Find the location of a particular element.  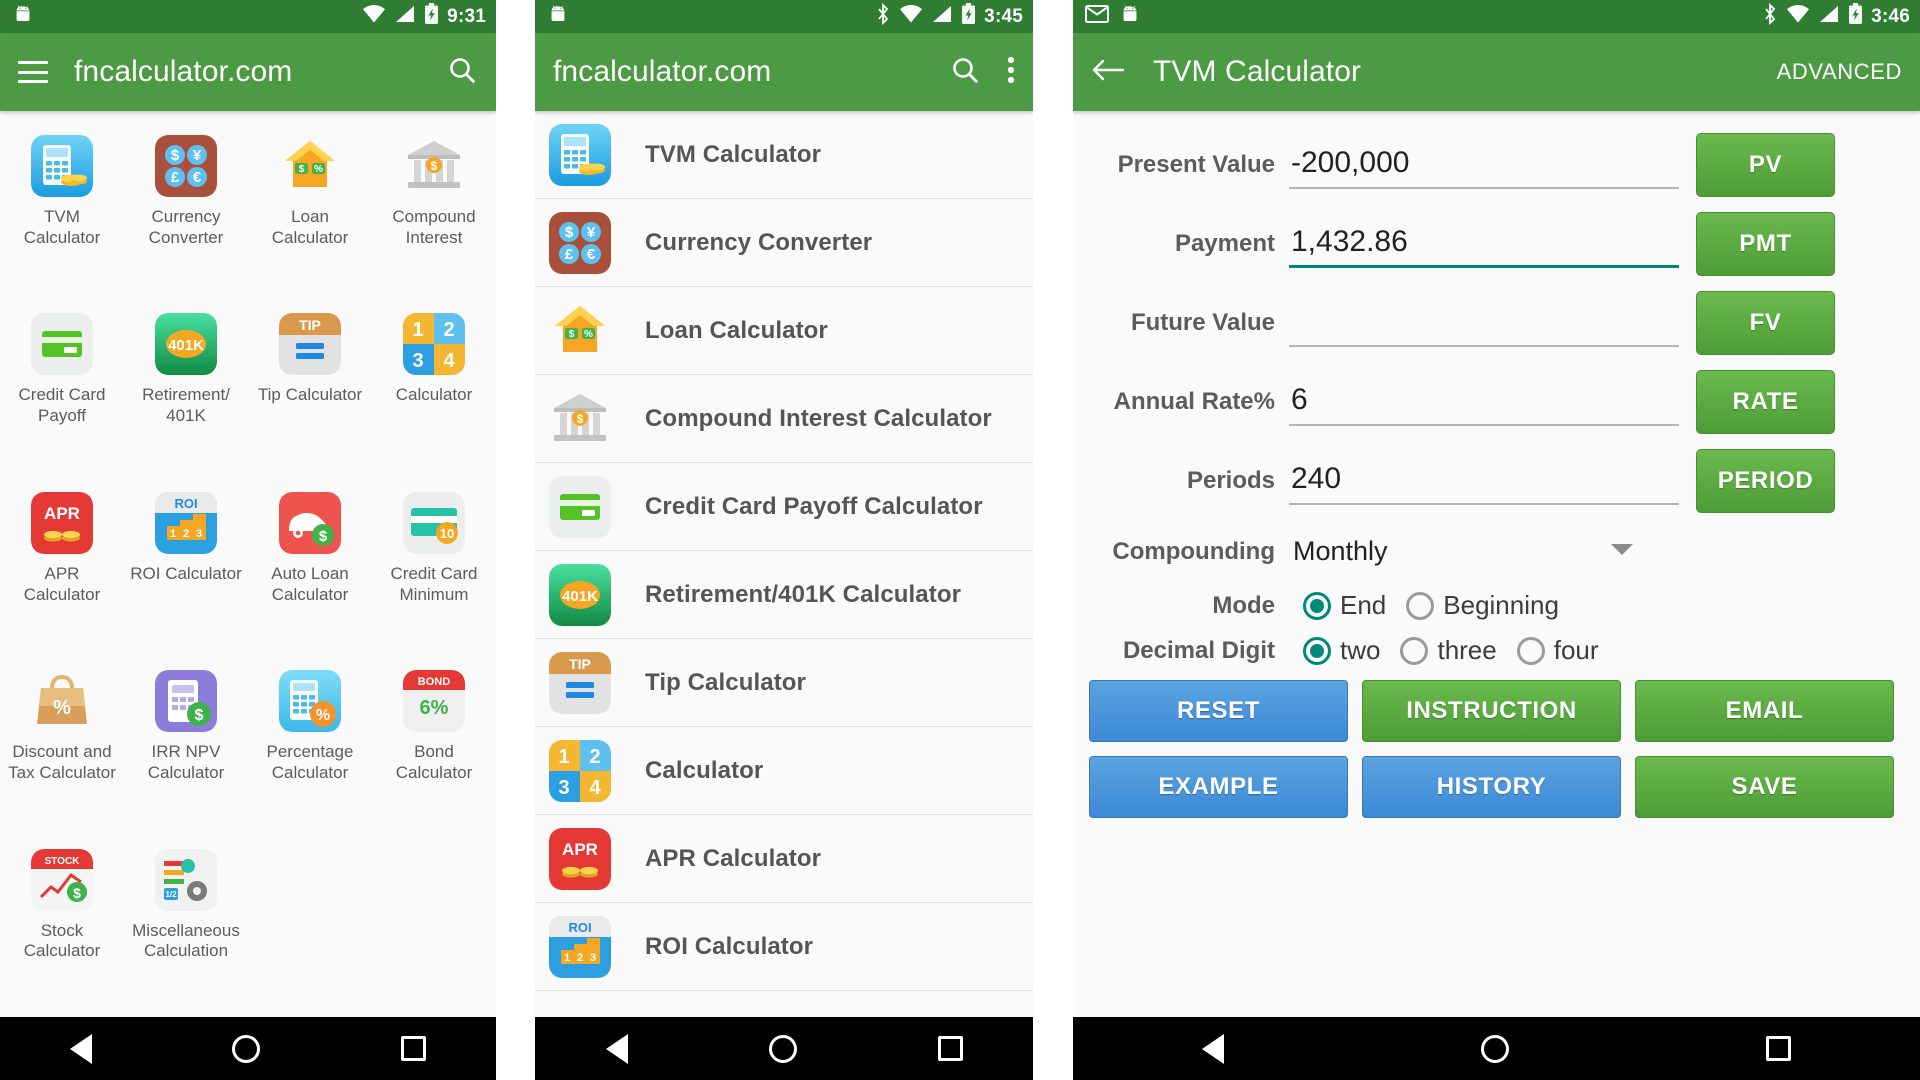

list-item: TVM Calculator is located at coordinates (784, 155).